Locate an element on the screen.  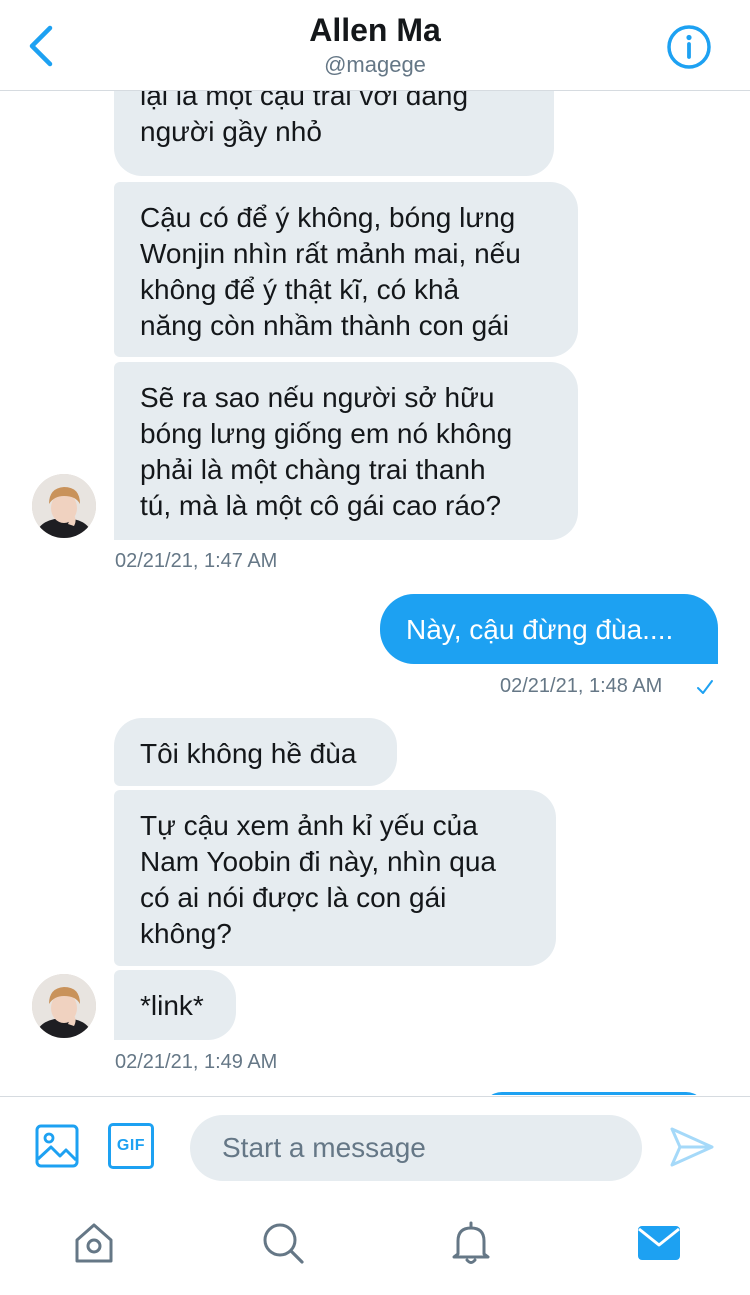
message-text: có ai nói được là con gái is located at coordinates (293, 897).